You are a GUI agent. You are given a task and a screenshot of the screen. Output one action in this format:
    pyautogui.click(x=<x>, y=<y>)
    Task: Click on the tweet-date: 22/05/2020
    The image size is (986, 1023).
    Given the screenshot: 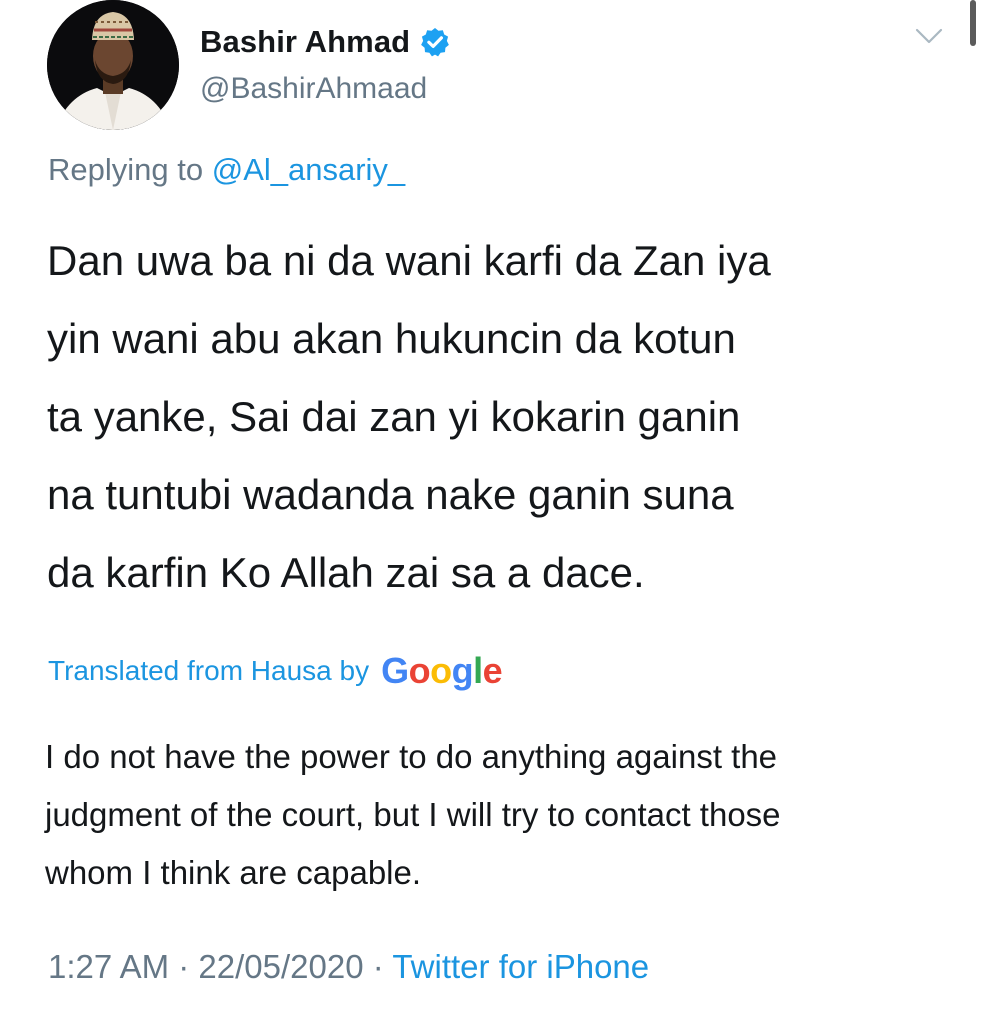 What is the action you would take?
    pyautogui.click(x=280, y=966)
    